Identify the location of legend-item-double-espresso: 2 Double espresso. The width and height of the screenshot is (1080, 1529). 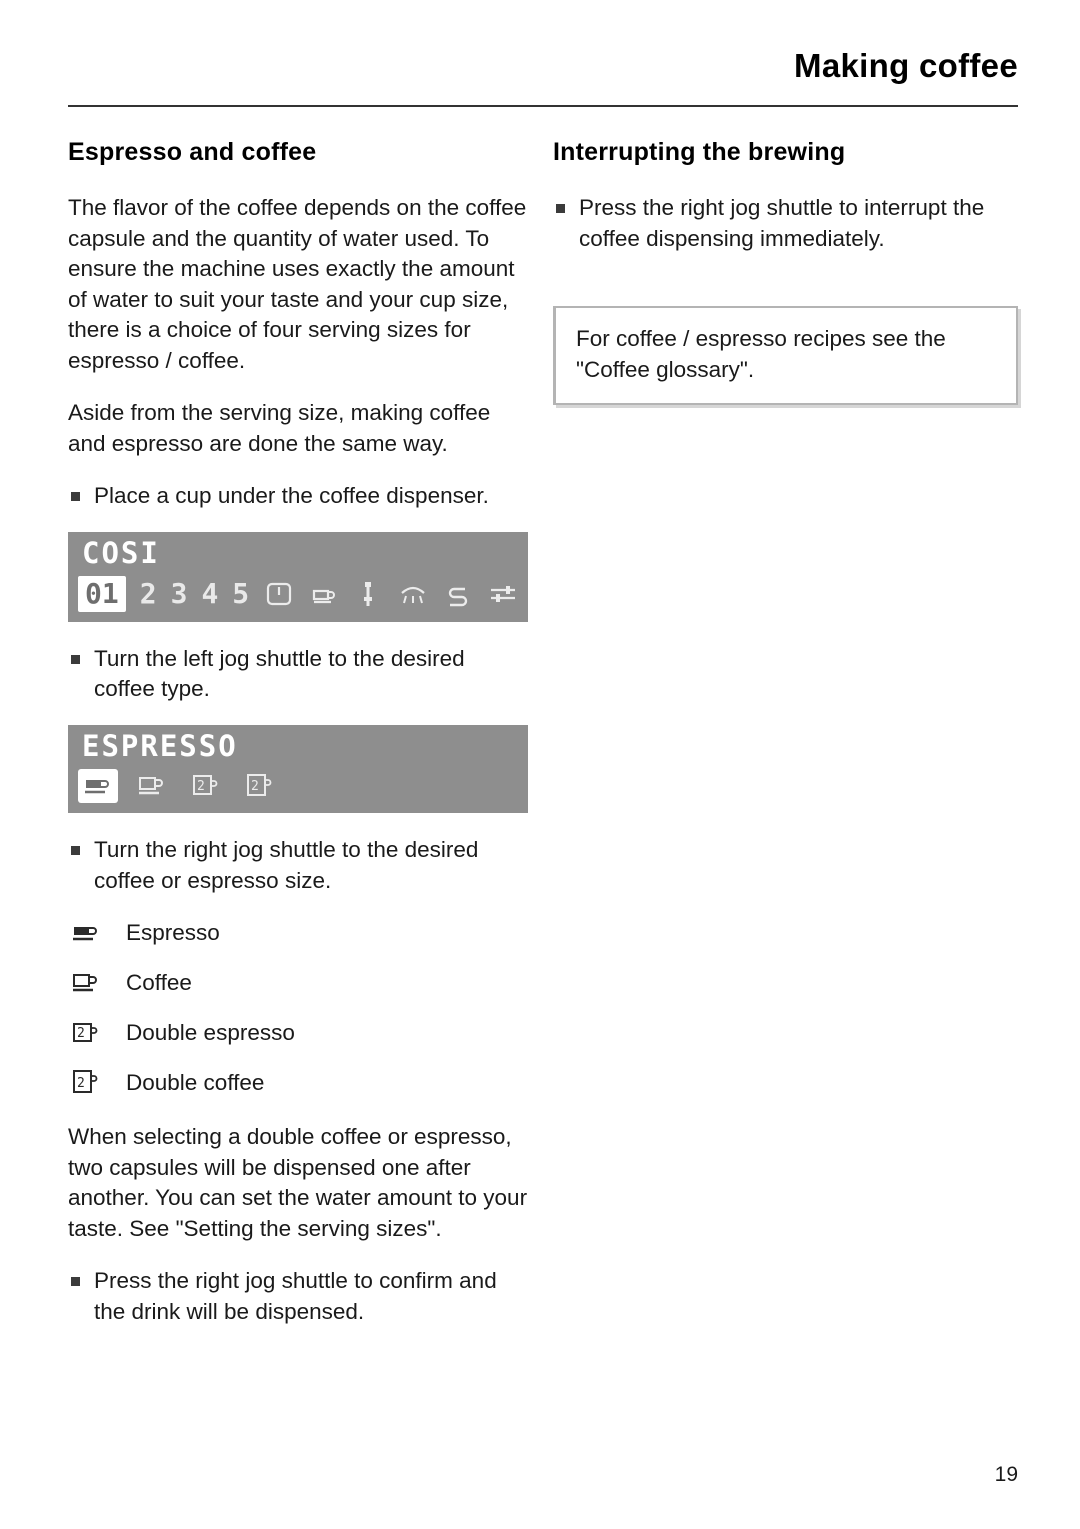
(298, 1033).